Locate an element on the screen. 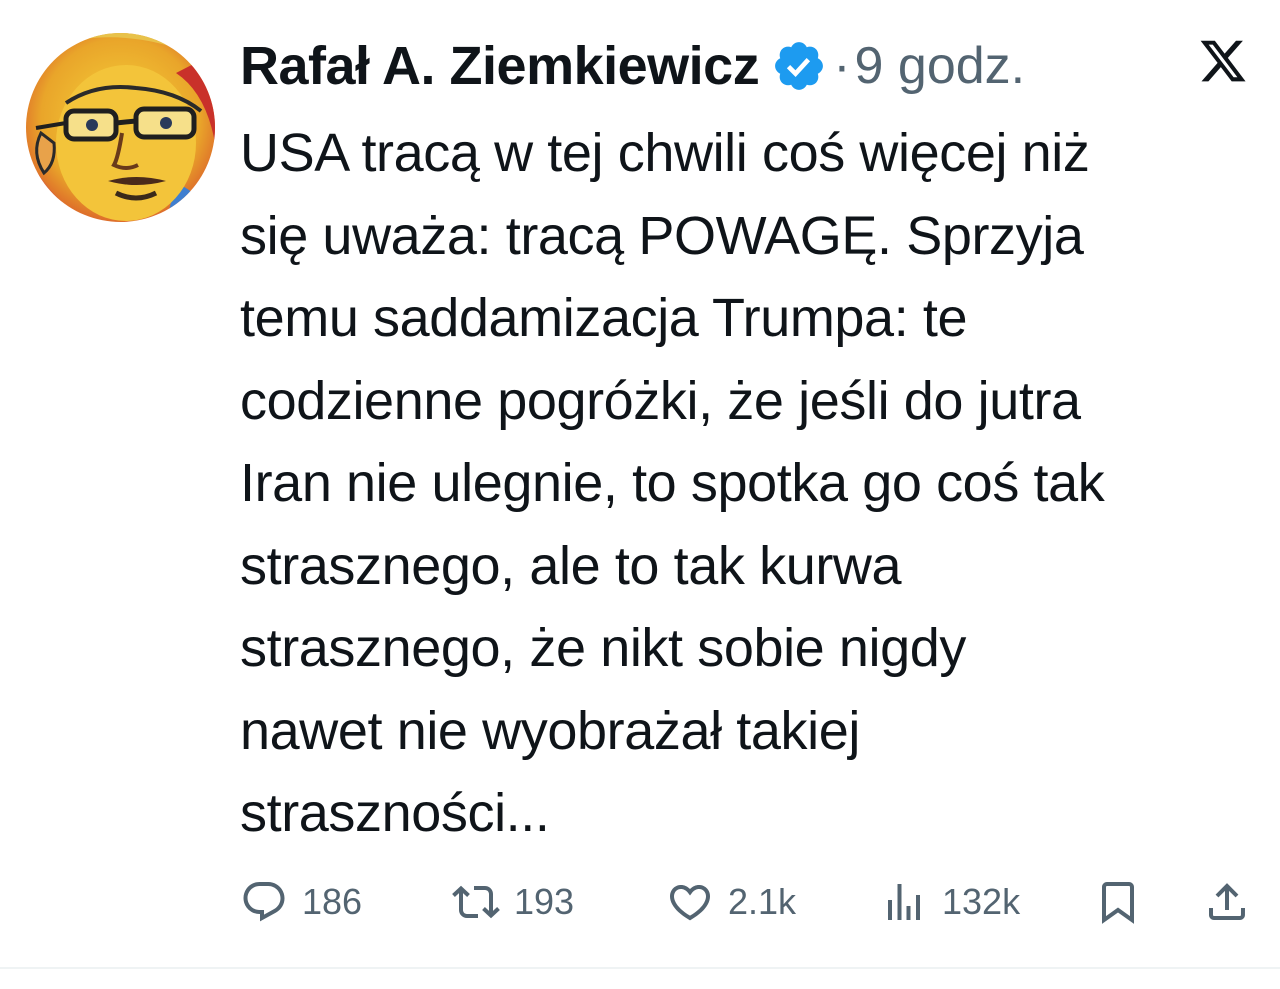 Image resolution: width=1280 pixels, height=989 pixels. like-button: 2.1k is located at coordinates (731, 902).